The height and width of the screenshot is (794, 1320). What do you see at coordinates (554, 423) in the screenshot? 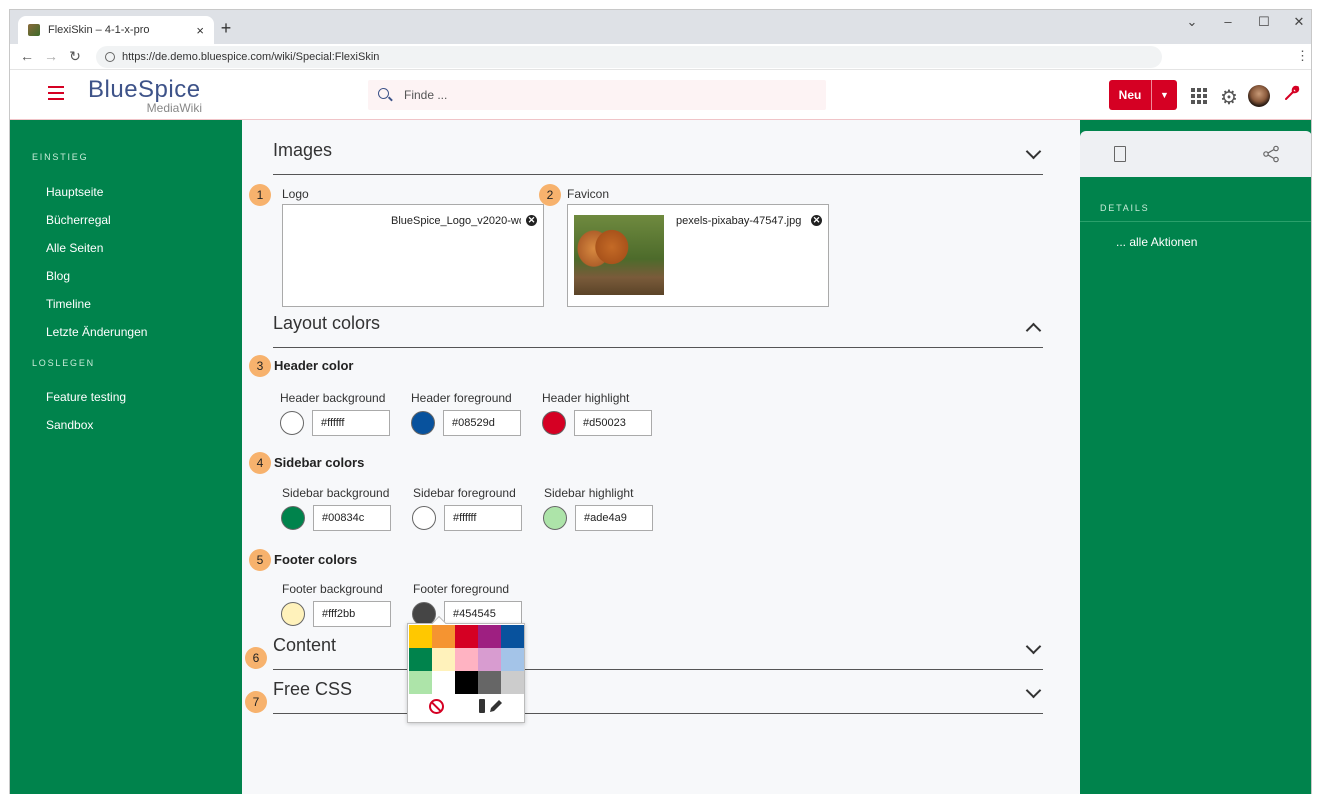
I see `header-highlight-swatch` at bounding box center [554, 423].